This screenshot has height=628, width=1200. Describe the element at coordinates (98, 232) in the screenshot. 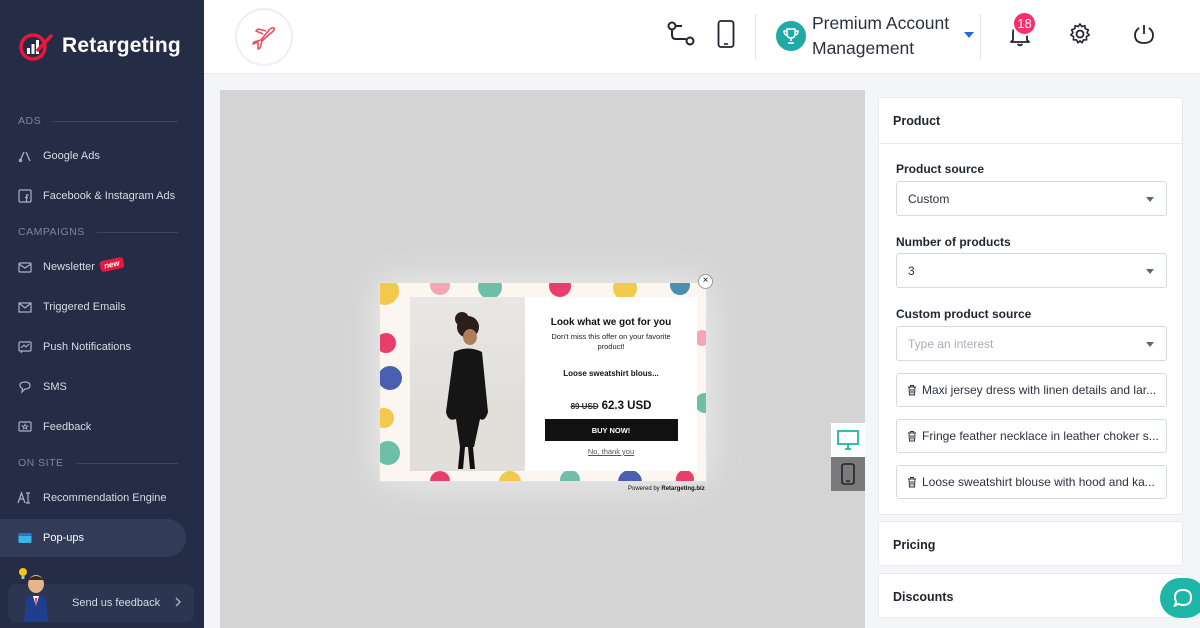

I see `section-campaigns: CAMPAIGNS` at that location.